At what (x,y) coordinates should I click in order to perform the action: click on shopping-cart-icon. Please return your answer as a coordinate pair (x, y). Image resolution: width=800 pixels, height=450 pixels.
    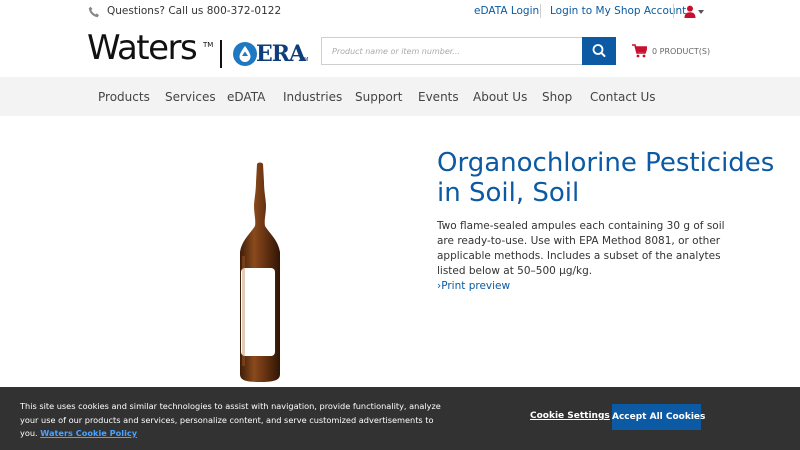
    Looking at the image, I should click on (639, 51).